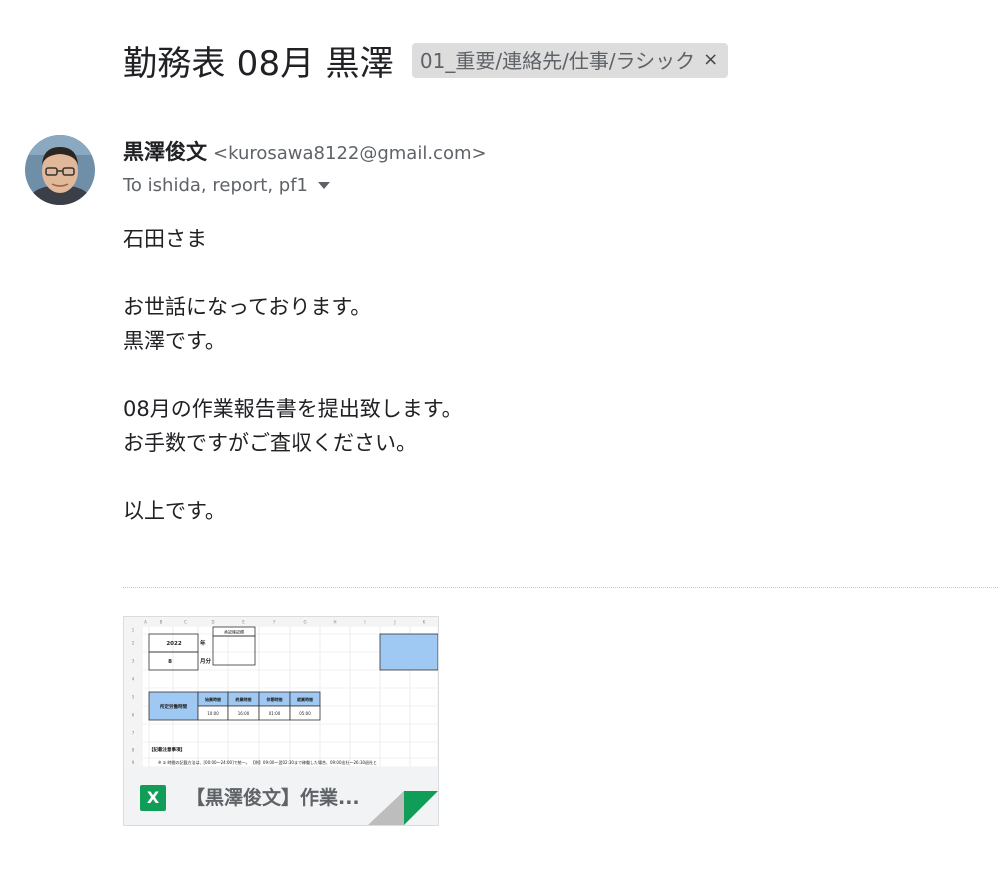 The image size is (998, 893). I want to click on label-chip: 01_重要/連絡先/仕事/ラシック ×, so click(570, 60).